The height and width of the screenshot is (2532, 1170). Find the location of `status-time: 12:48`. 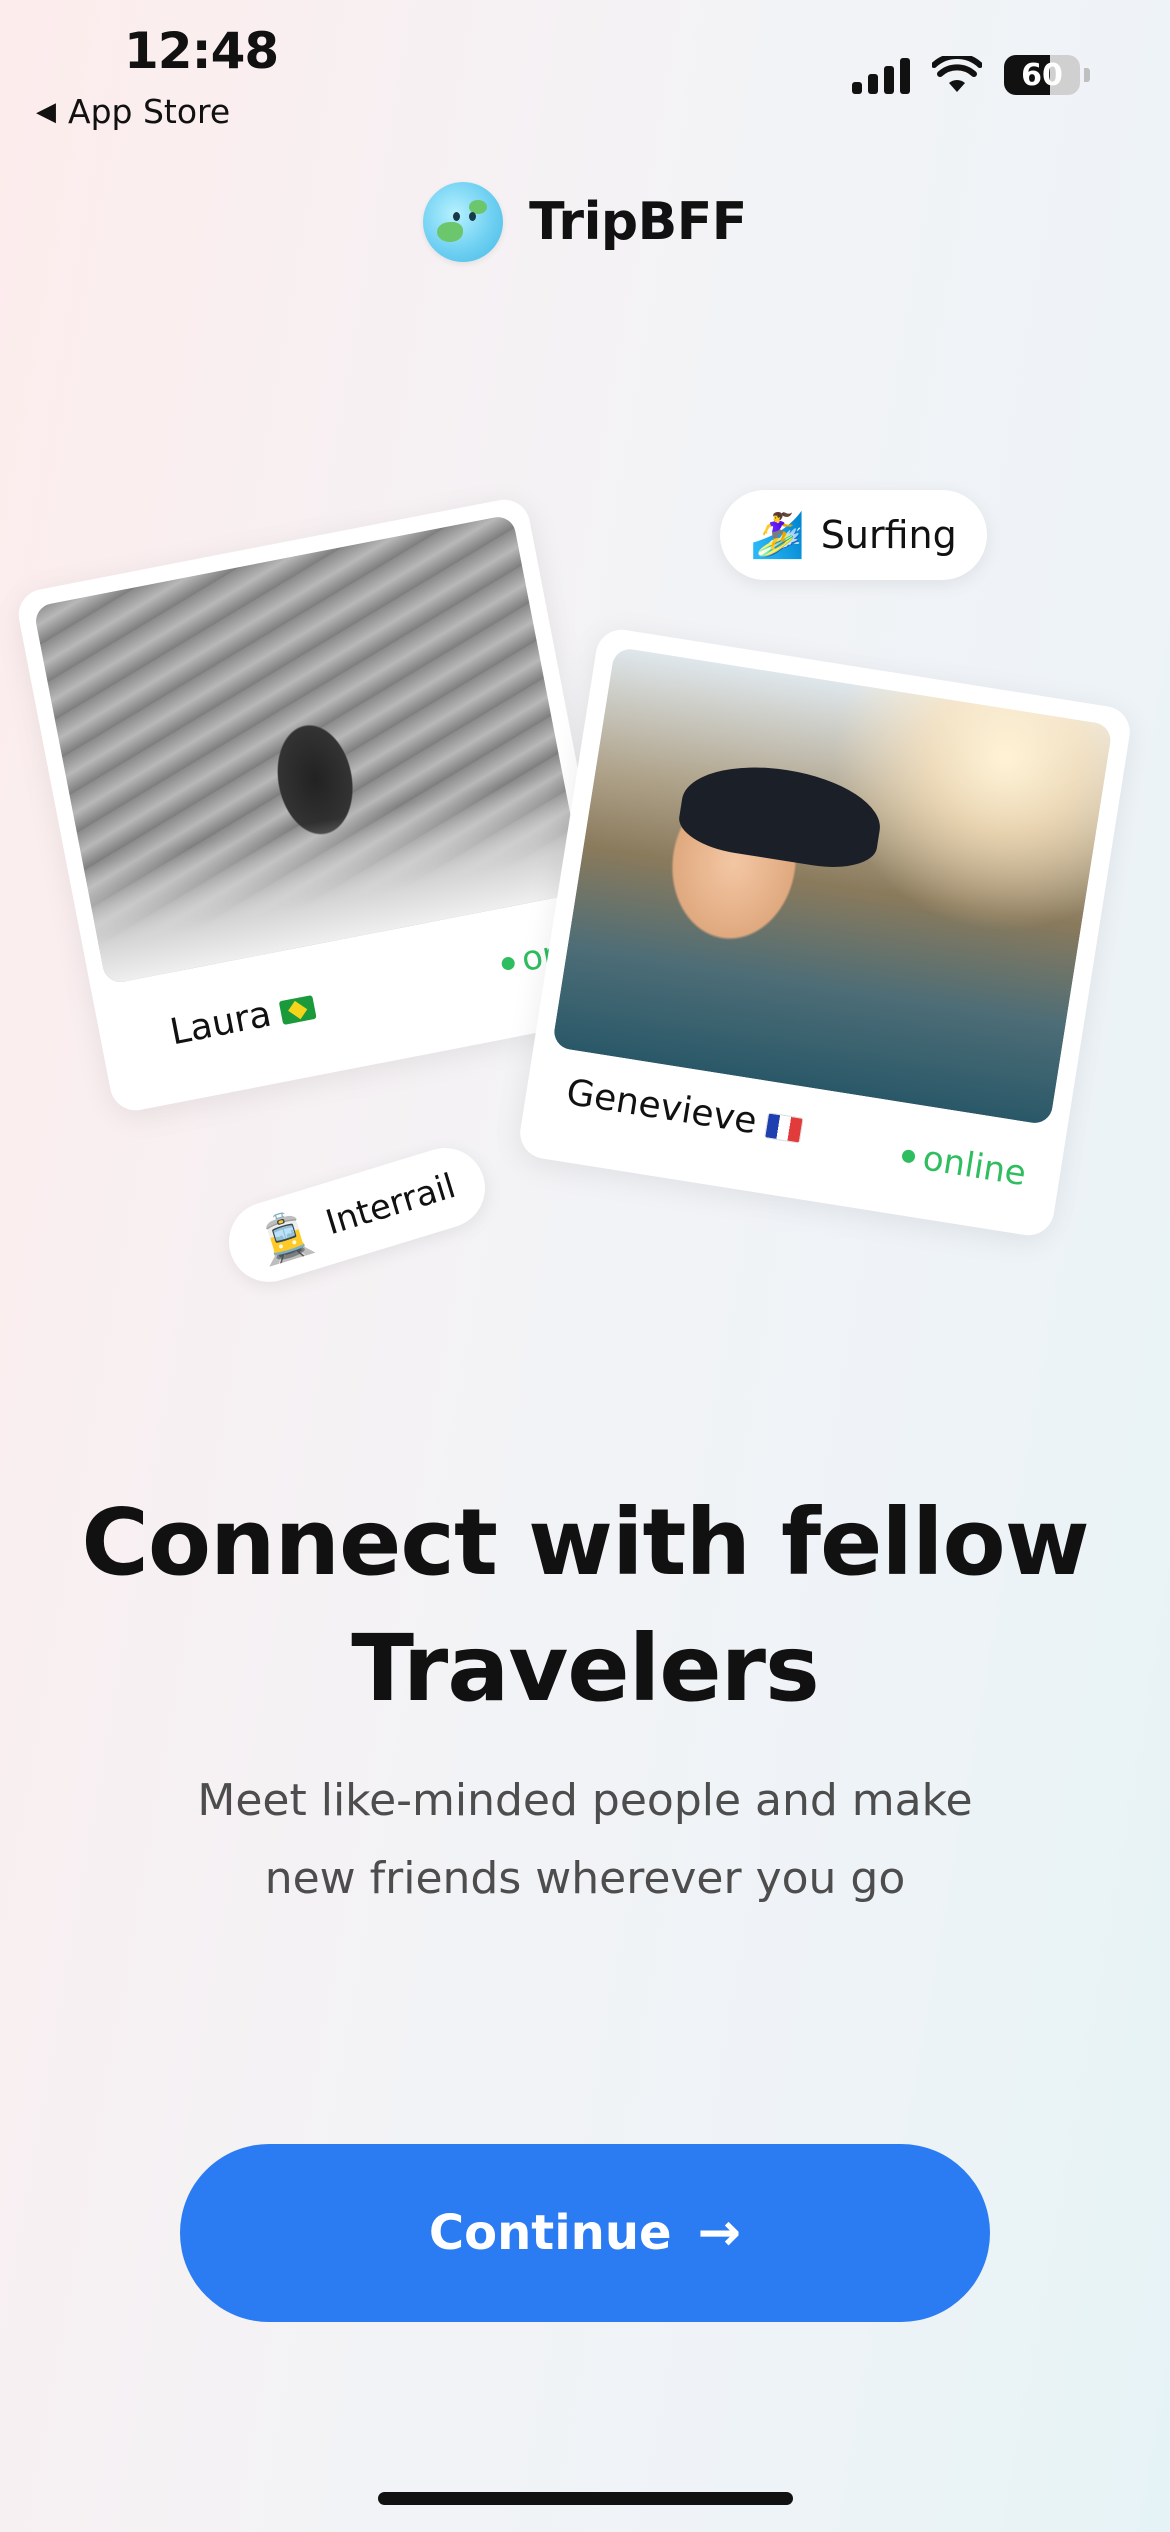

status-time: 12:48 is located at coordinates (201, 51).